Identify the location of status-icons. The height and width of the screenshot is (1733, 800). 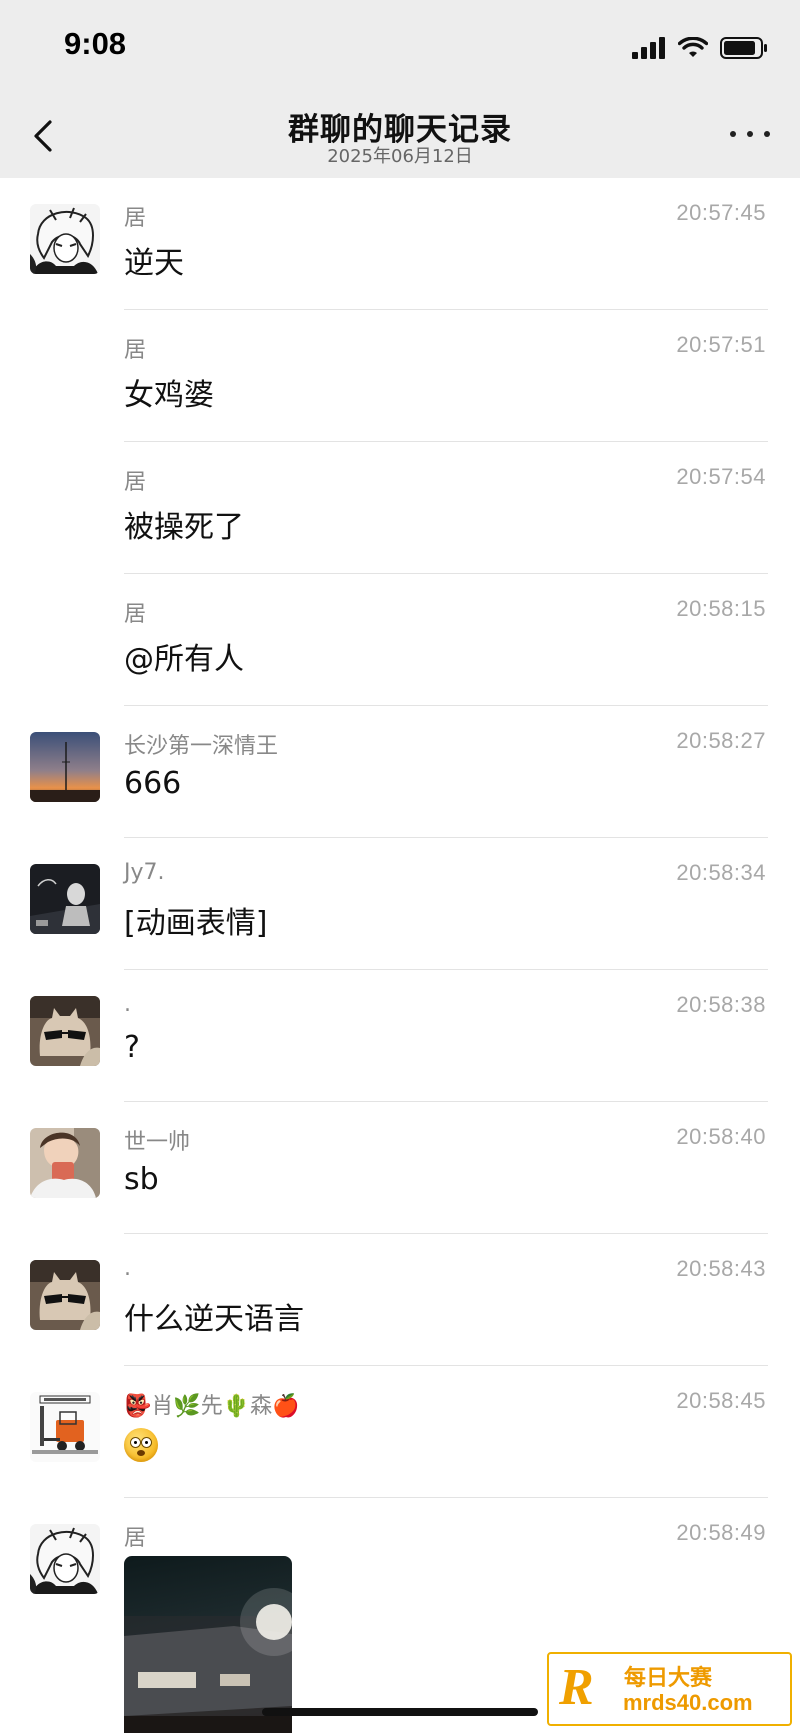
(700, 48).